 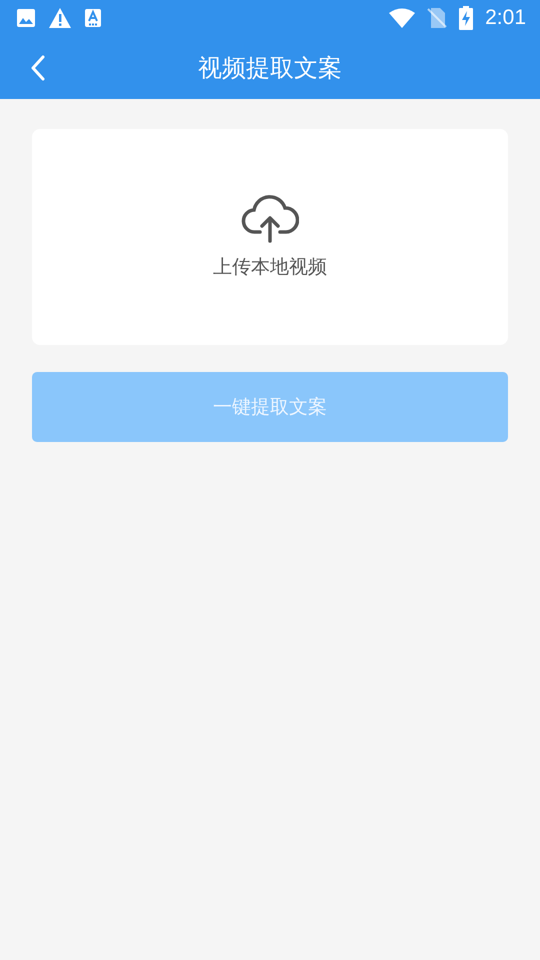 What do you see at coordinates (270, 219) in the screenshot?
I see `cloud-upload-icon` at bounding box center [270, 219].